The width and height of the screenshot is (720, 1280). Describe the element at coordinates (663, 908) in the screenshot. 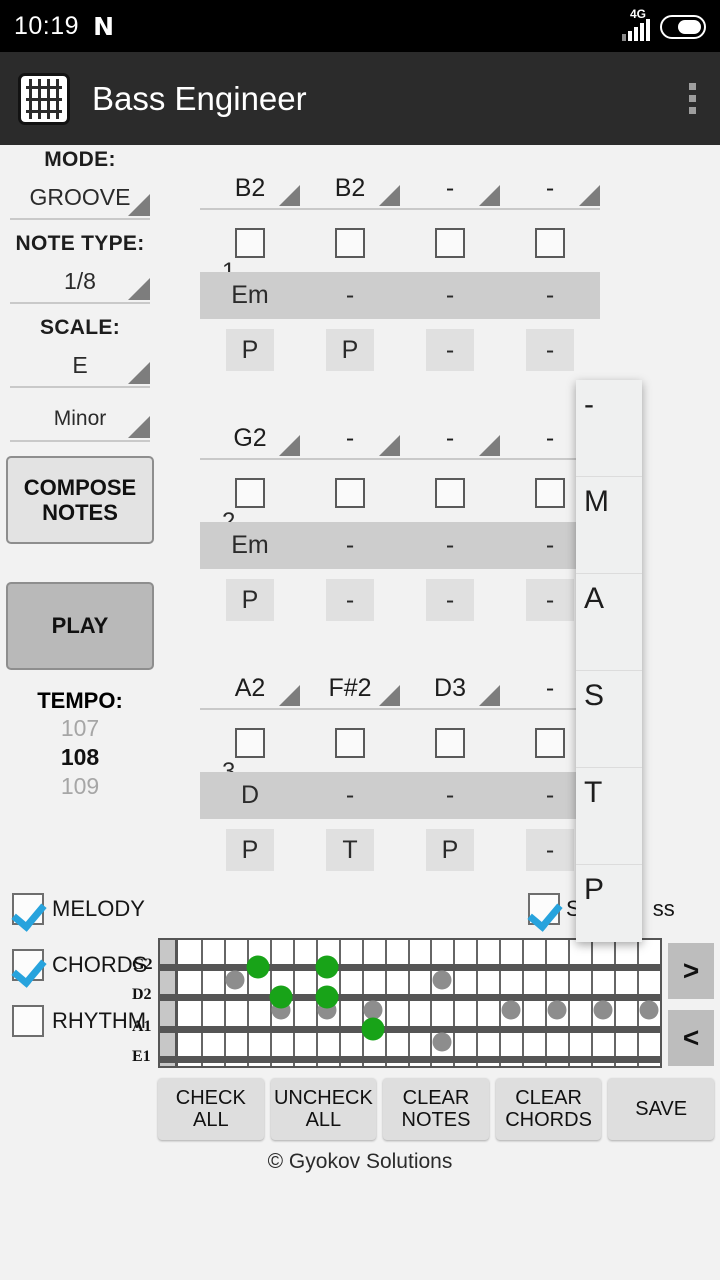

I see `checkbox-show-bass-label-end: ss` at that location.